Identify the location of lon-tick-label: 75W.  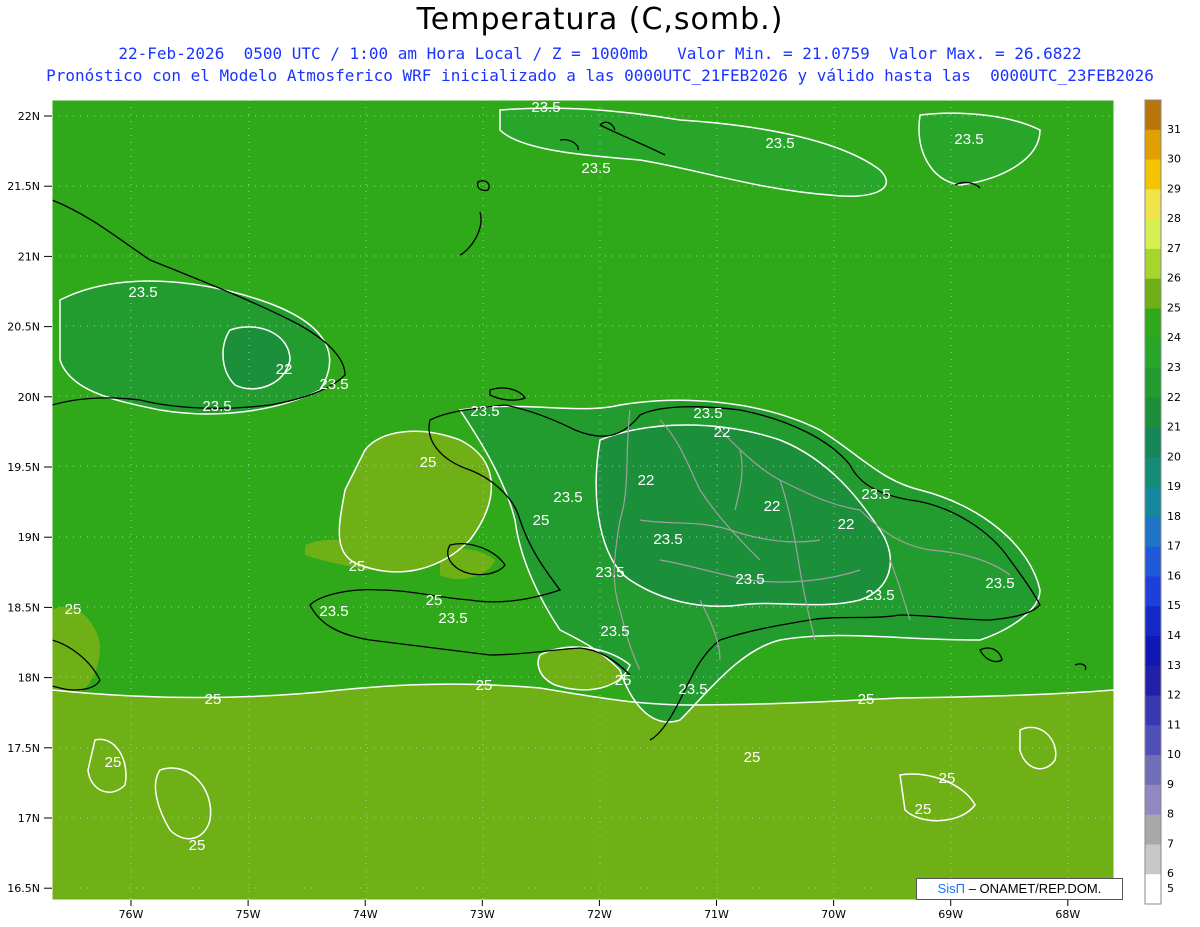
(248, 914).